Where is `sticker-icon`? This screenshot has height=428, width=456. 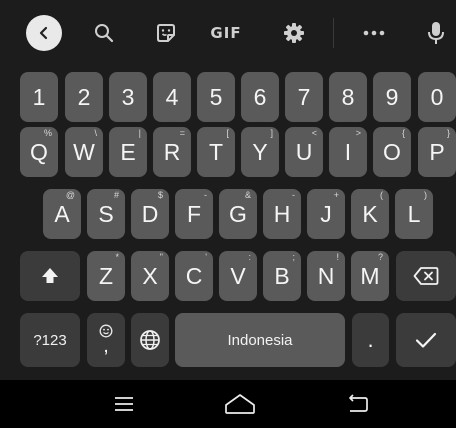
sticker-icon is located at coordinates (166, 33).